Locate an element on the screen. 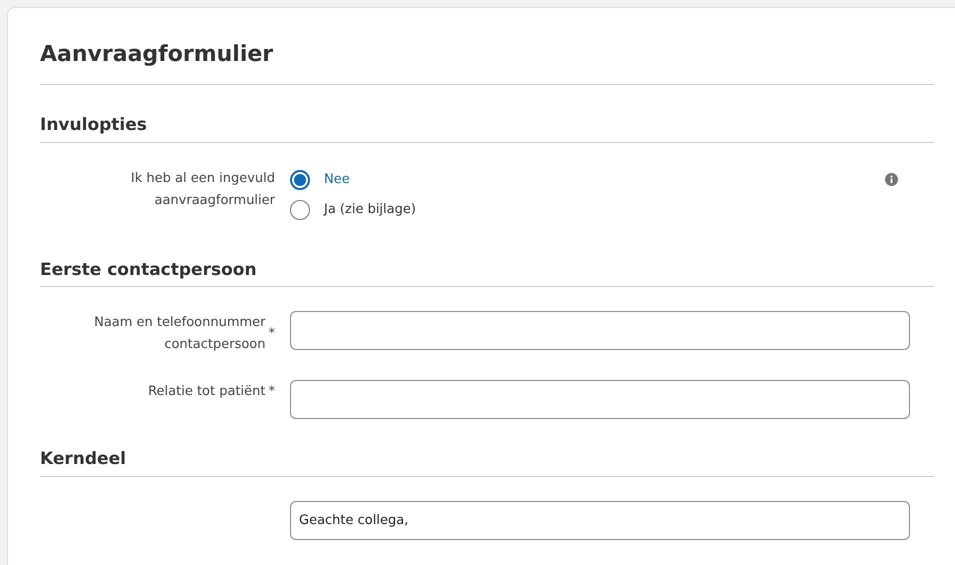 The width and height of the screenshot is (955, 565). section-heading: Invulopties is located at coordinates (487, 129).